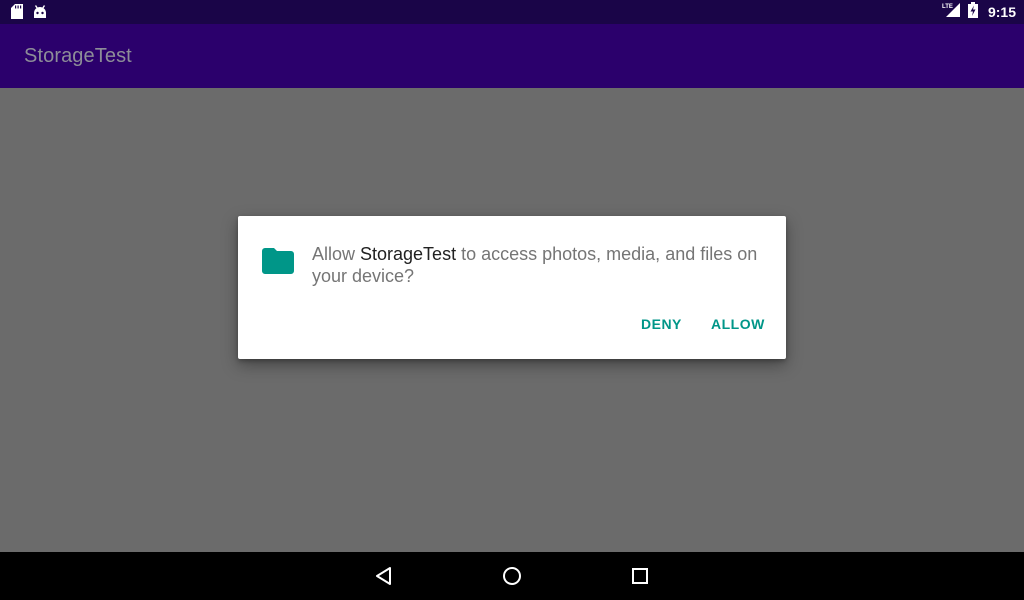 This screenshot has height=600, width=1024. What do you see at coordinates (738, 324) in the screenshot?
I see `allow-button: ALLOW` at bounding box center [738, 324].